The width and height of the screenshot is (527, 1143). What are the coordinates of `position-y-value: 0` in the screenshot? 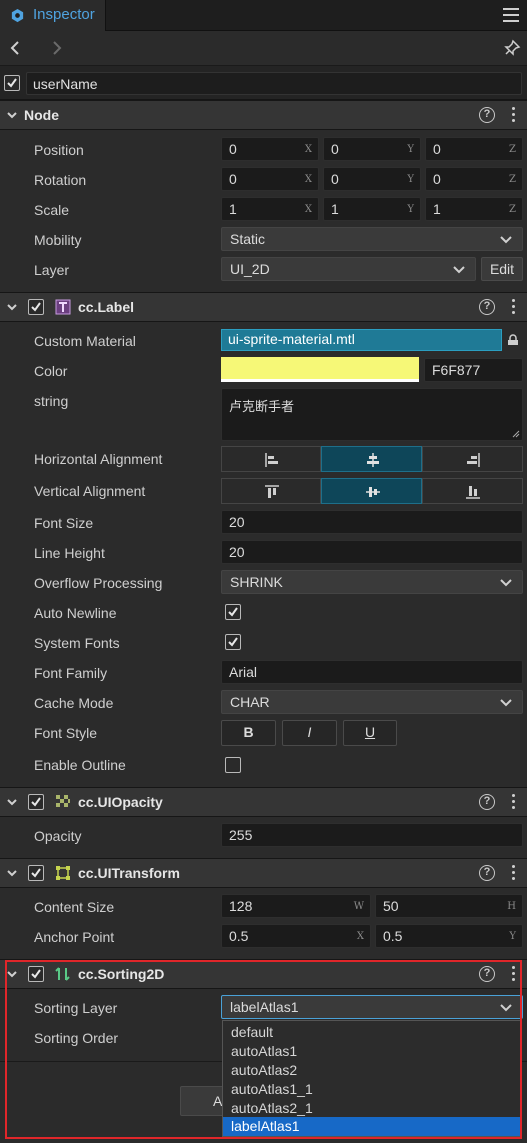 It's located at (335, 149).